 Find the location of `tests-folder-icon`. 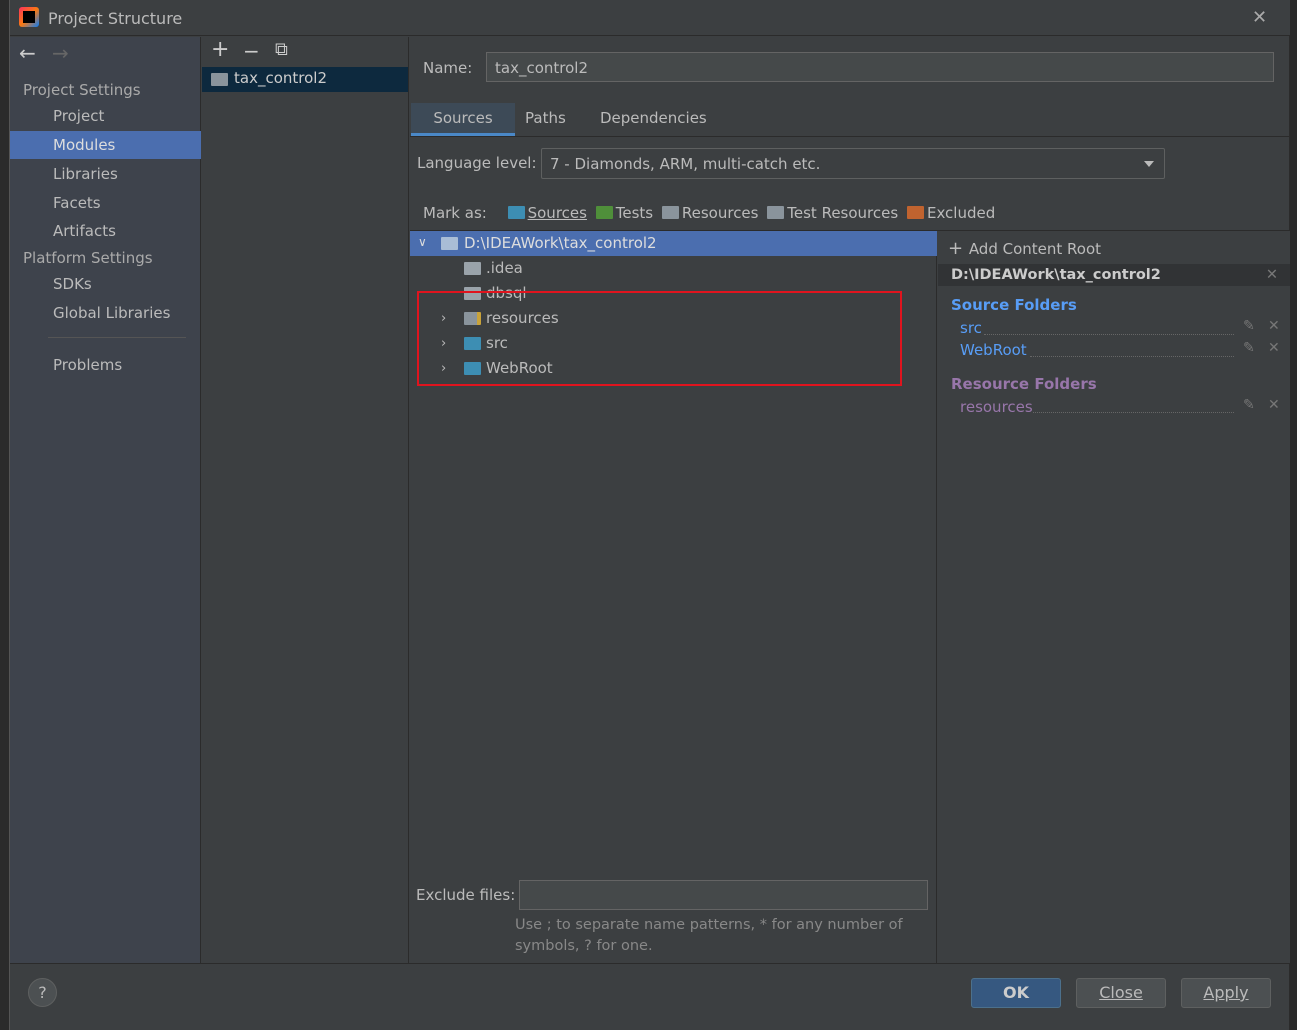

tests-folder-icon is located at coordinates (604, 212).